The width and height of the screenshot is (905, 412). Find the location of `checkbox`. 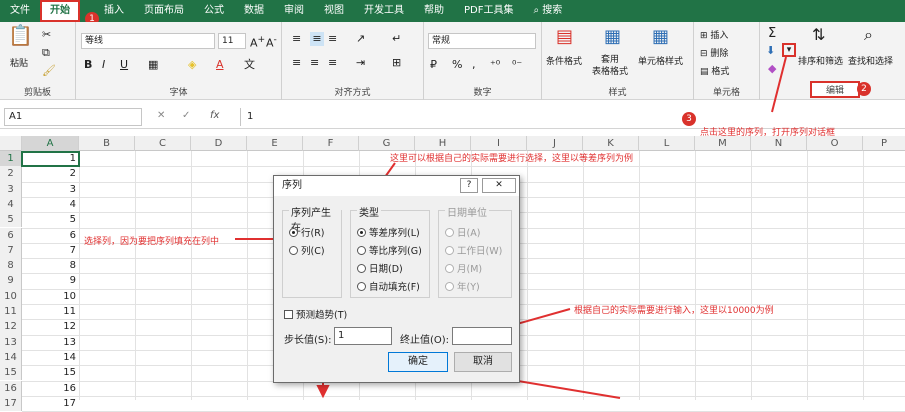

checkbox is located at coordinates (288, 314).